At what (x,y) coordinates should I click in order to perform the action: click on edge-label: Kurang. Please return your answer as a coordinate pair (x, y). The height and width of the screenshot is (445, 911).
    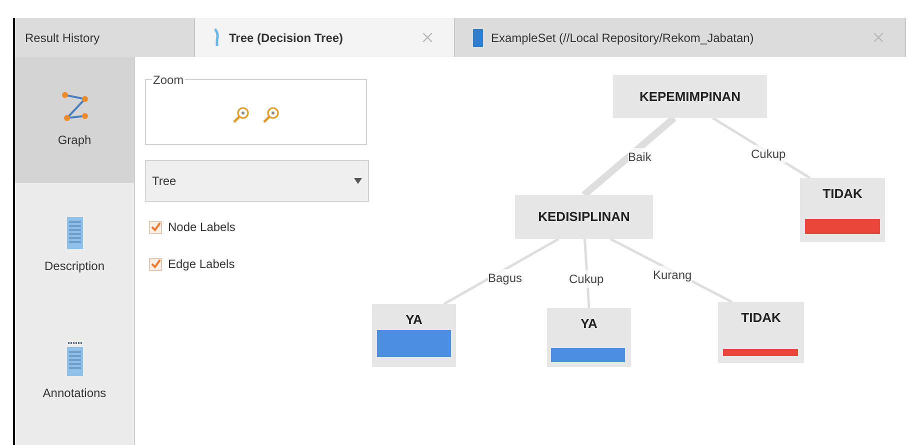
    Looking at the image, I should click on (672, 275).